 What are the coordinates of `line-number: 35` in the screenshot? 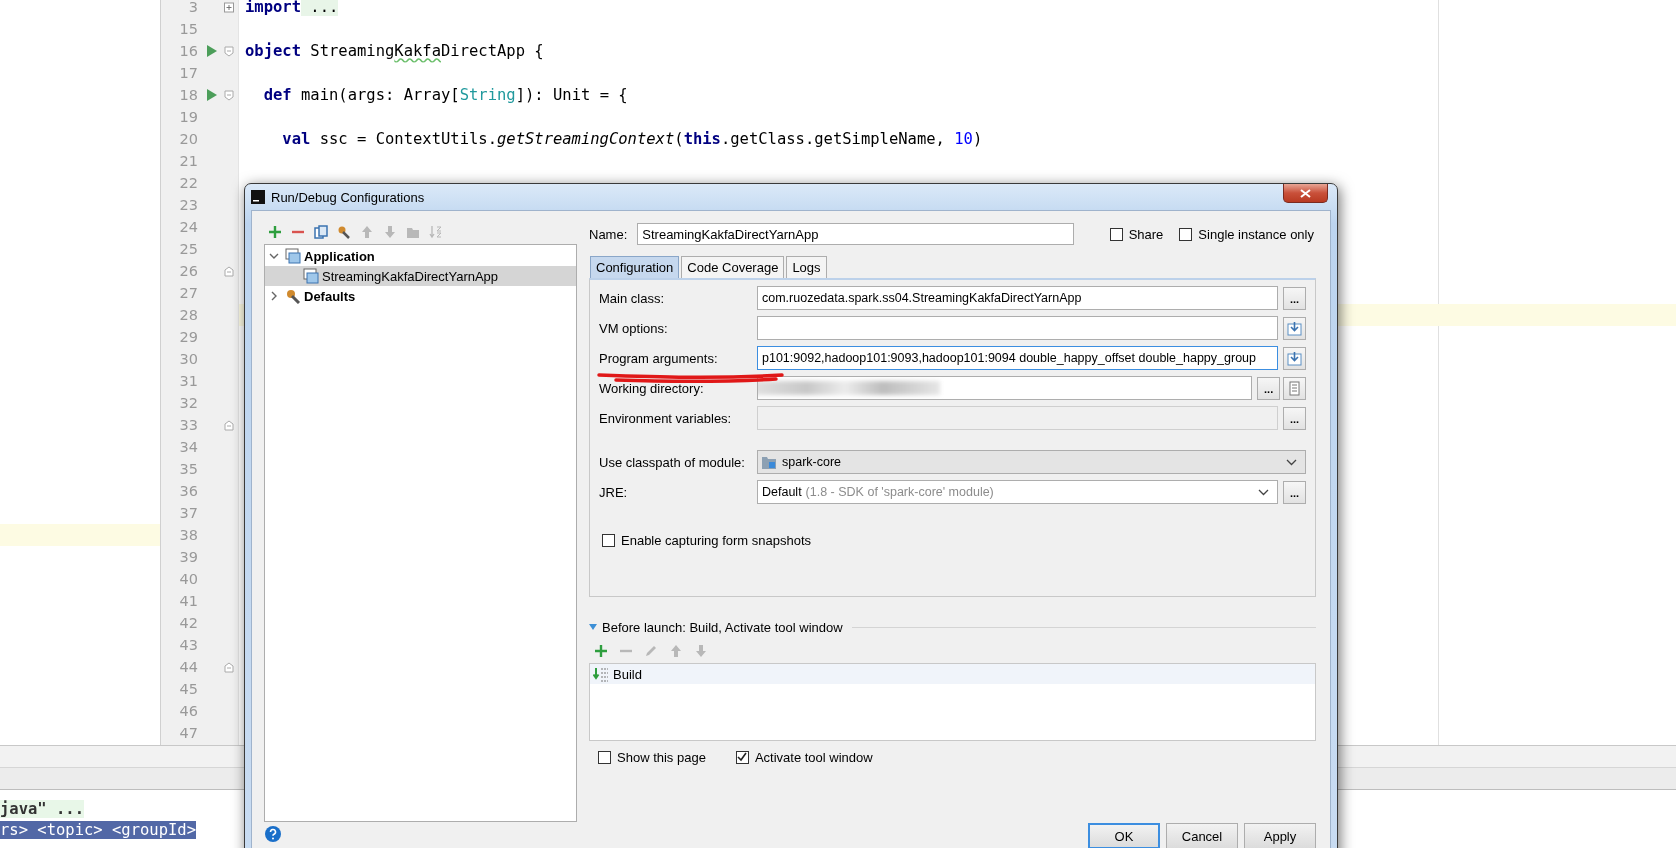 It's located at (188, 469).